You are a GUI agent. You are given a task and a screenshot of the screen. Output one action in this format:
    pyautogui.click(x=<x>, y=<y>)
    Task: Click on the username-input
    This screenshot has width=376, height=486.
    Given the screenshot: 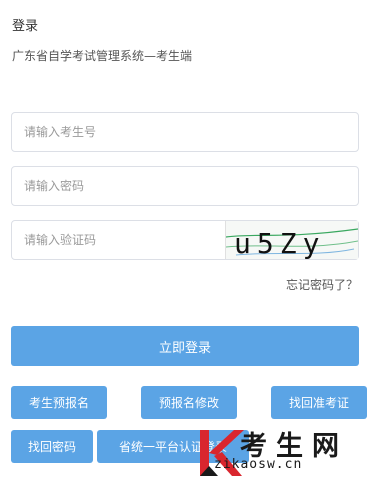 What is the action you would take?
    pyautogui.click(x=185, y=132)
    